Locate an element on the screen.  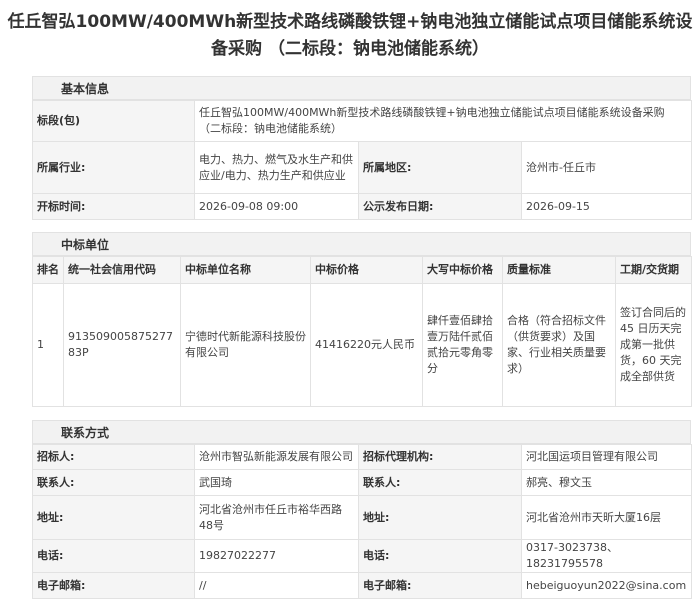
company-cell: 宁德时代新能源科技股份有限公司 is located at coordinates (245, 345).